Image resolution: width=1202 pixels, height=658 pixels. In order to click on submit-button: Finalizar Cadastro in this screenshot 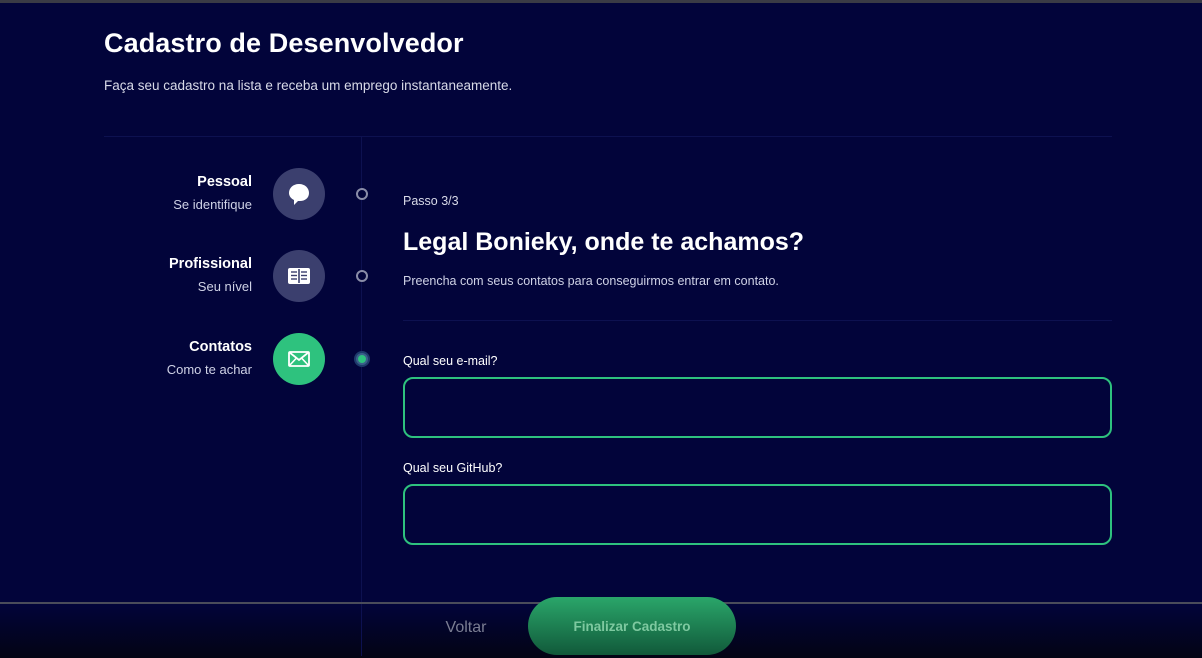, I will do `click(632, 626)`.